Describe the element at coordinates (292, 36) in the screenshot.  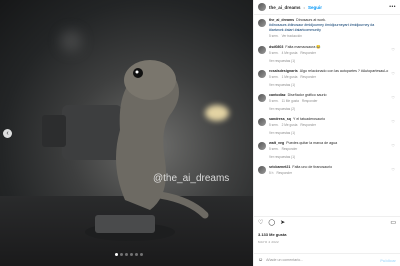
I see `translate-link: Ver traducción` at that location.